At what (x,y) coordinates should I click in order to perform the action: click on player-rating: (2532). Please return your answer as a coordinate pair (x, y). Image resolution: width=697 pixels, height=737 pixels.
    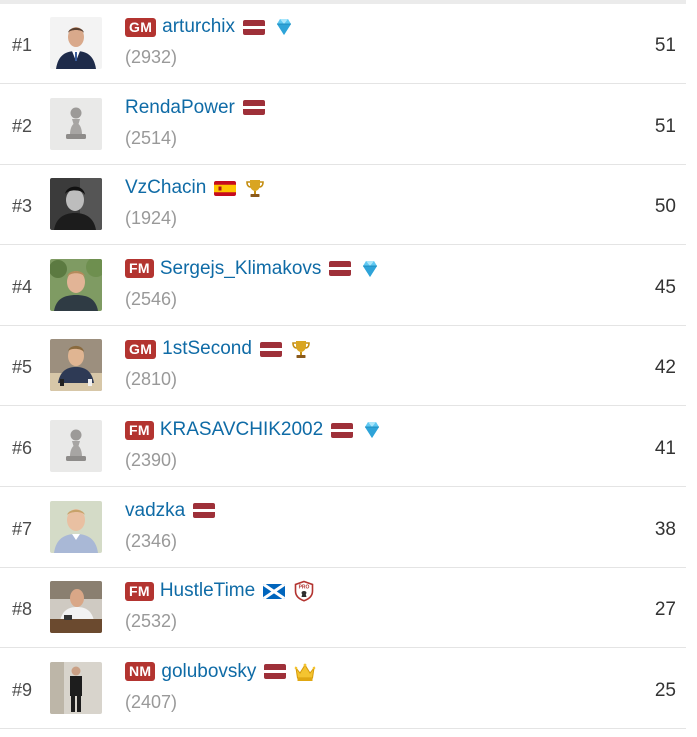
    Looking at the image, I should click on (151, 621).